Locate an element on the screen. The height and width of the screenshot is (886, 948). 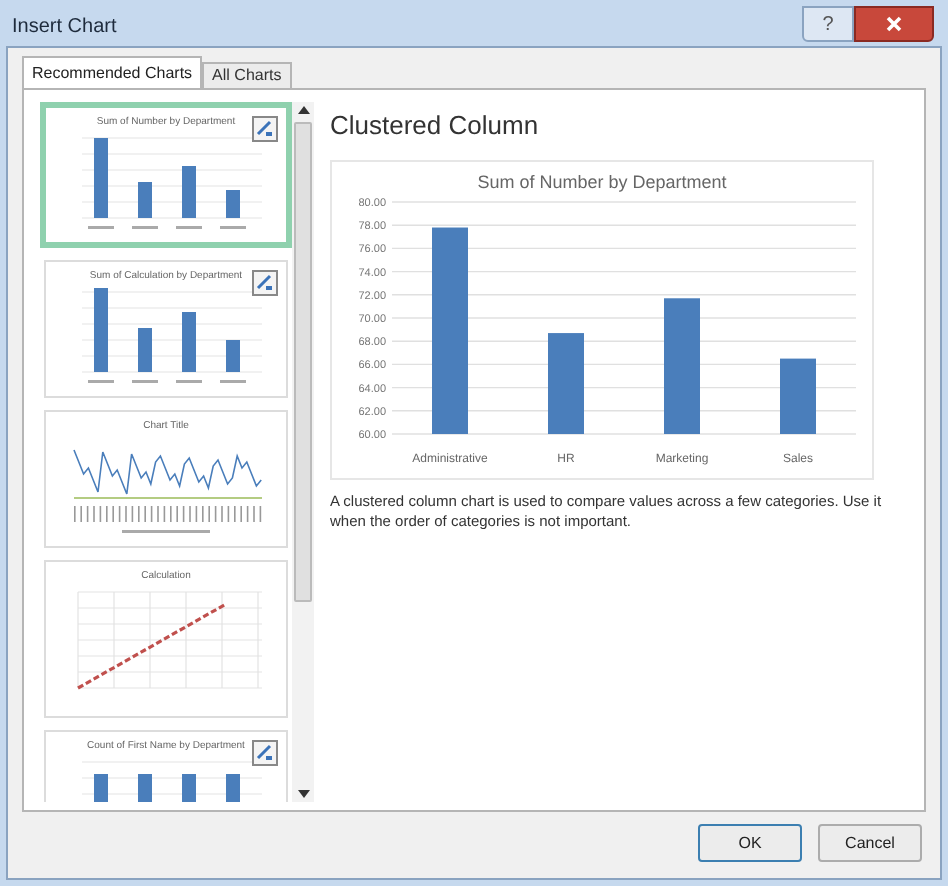
scroll-thumb is located at coordinates (303, 362).